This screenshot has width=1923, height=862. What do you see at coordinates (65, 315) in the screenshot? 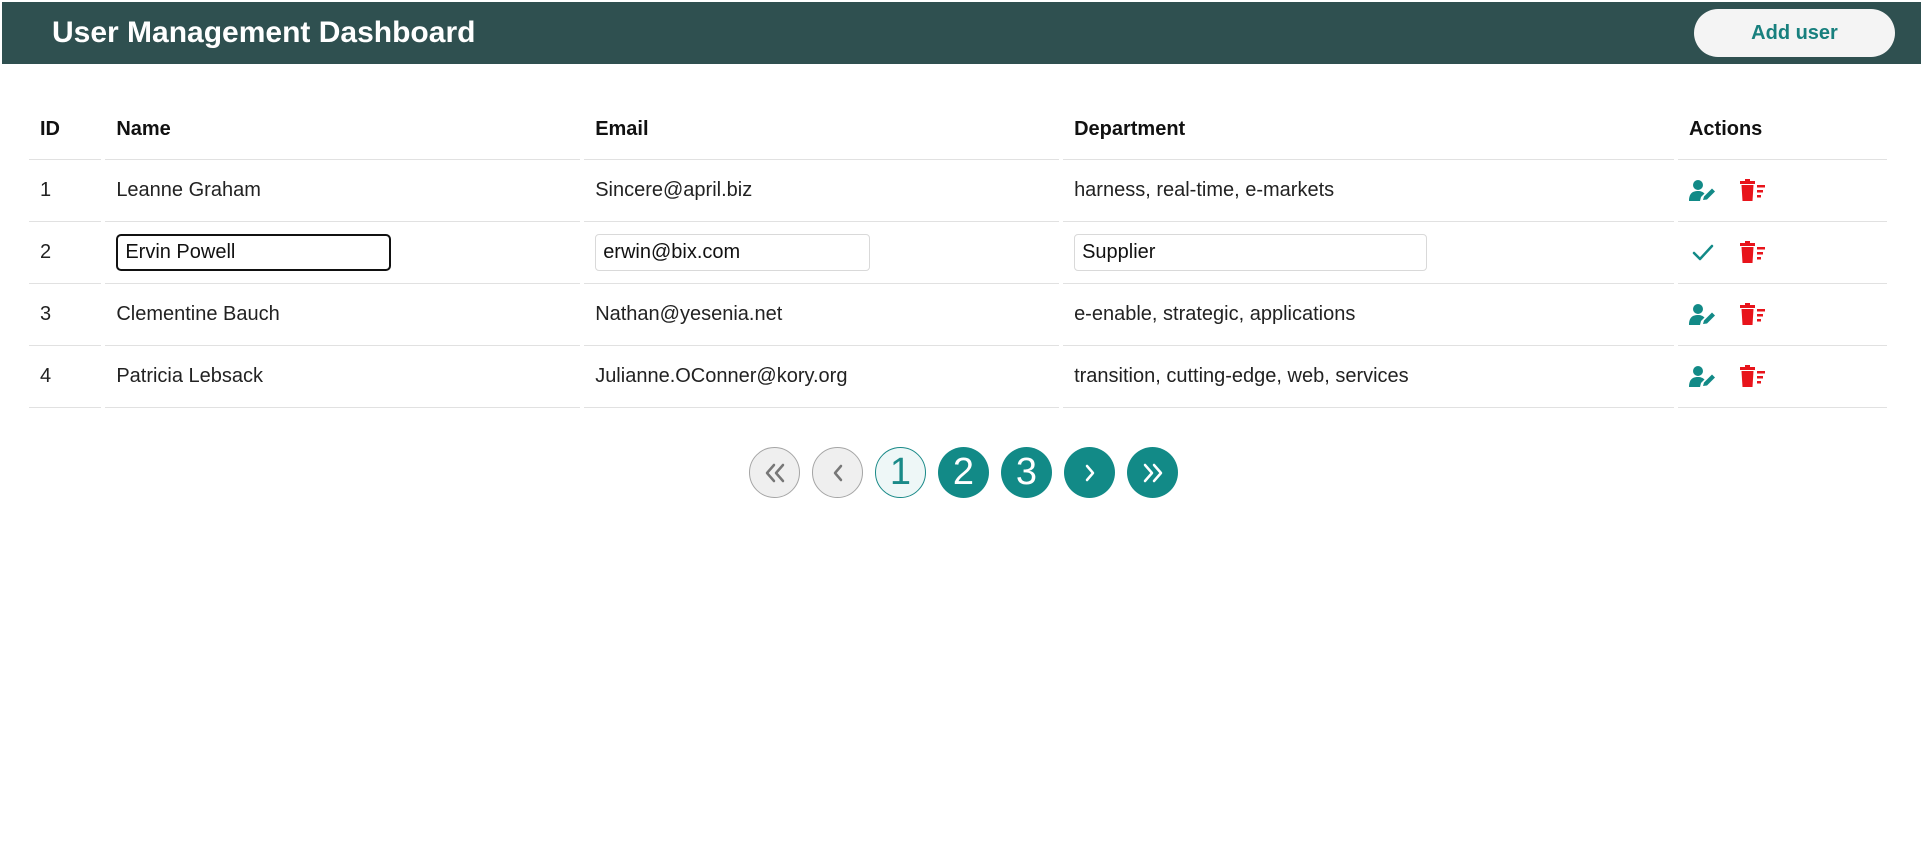
I see `cell-id: 3` at bounding box center [65, 315].